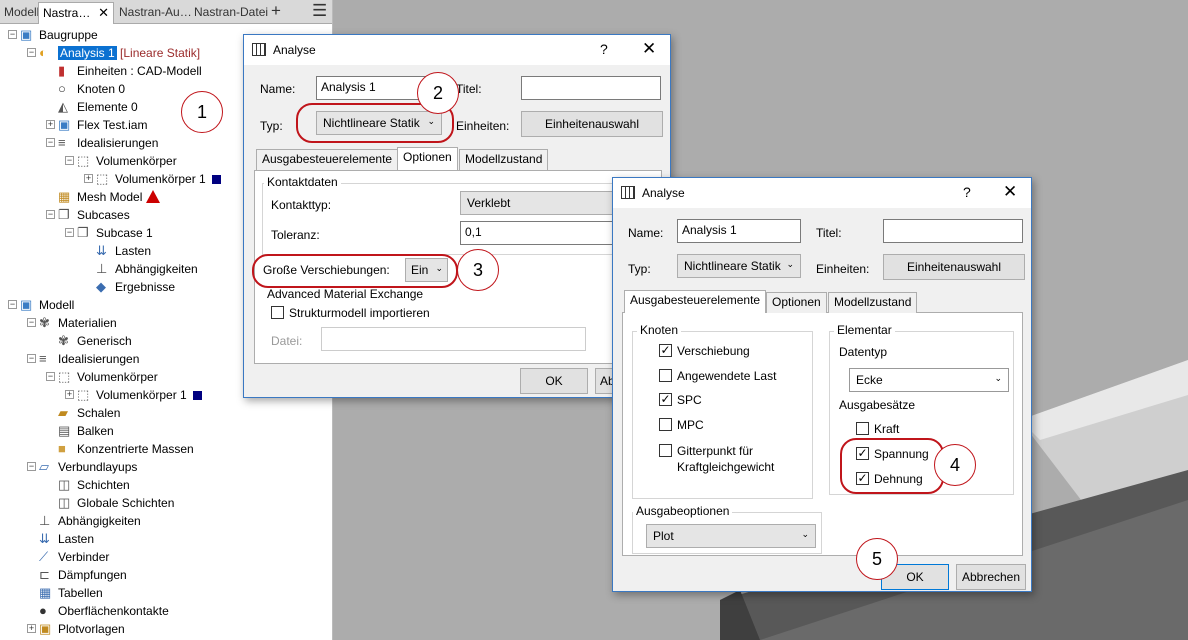 The height and width of the screenshot is (640, 1188). Describe the element at coordinates (83, 394) in the screenshot. I see `solid-icon: ⬚` at that location.